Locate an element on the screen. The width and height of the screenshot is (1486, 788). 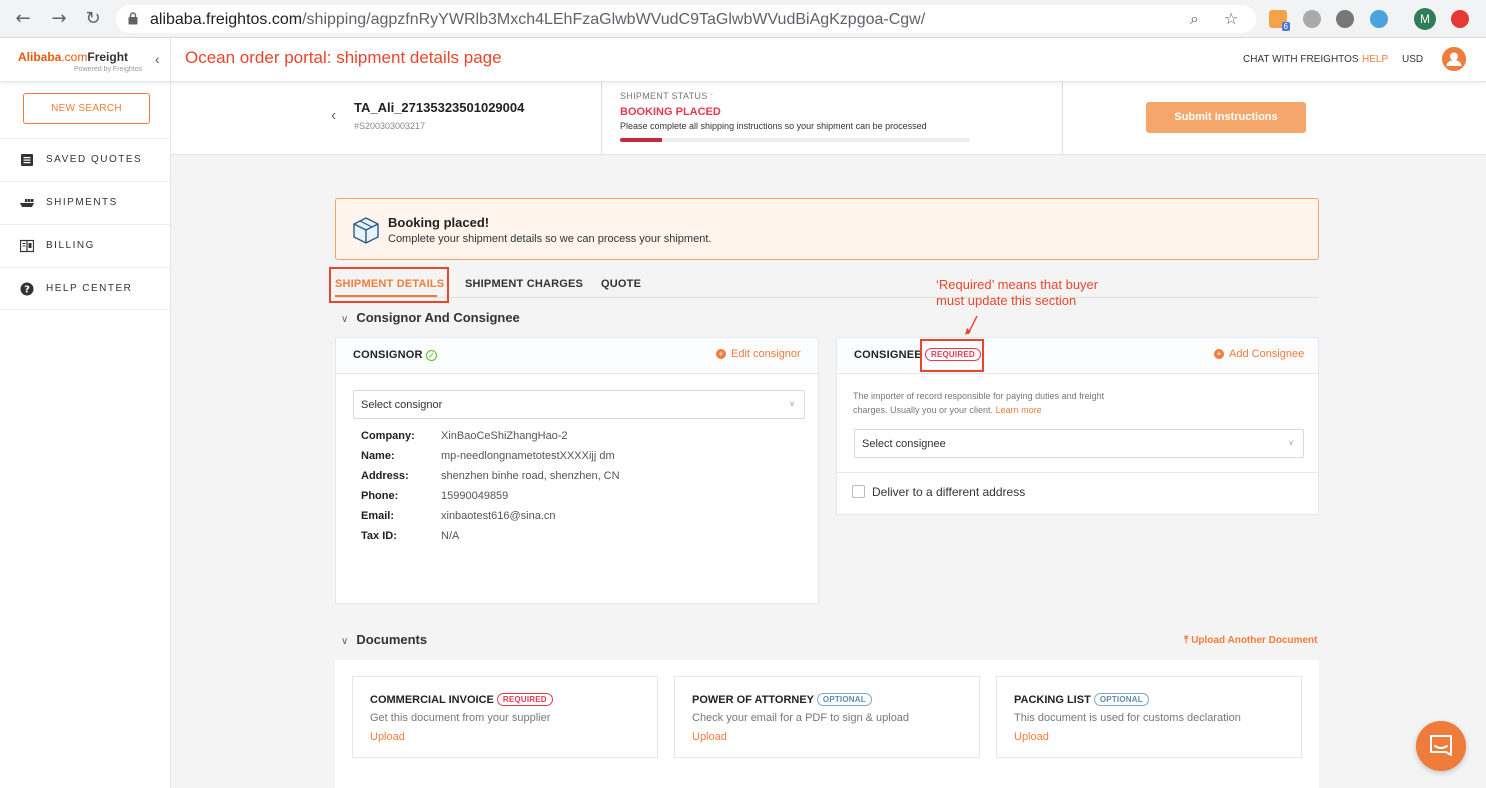
divider is located at coordinates (1077, 472).